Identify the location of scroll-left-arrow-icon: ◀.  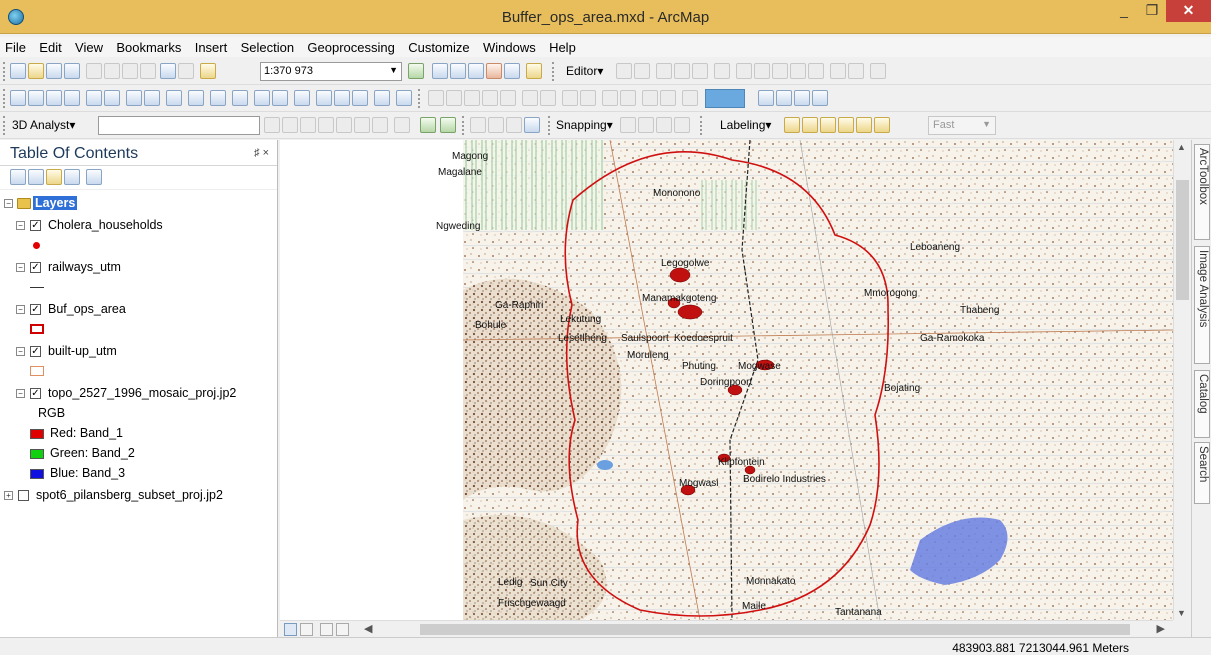
(368, 628).